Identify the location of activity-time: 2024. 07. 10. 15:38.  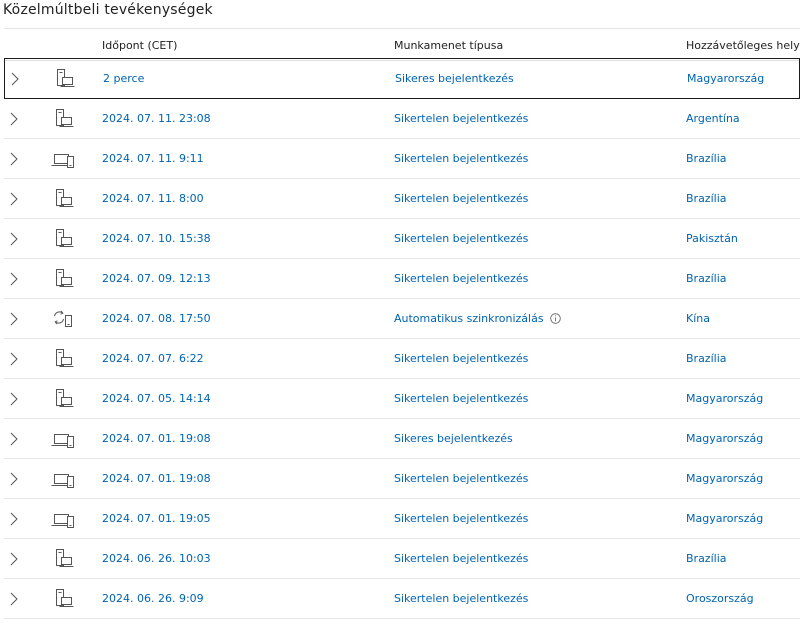
(156, 238).